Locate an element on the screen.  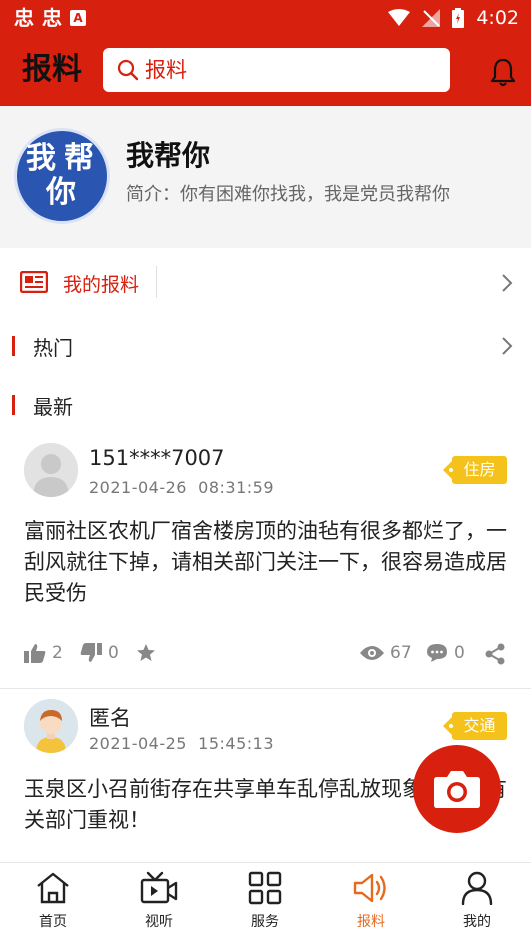
grid-icon is located at coordinates (265, 888).